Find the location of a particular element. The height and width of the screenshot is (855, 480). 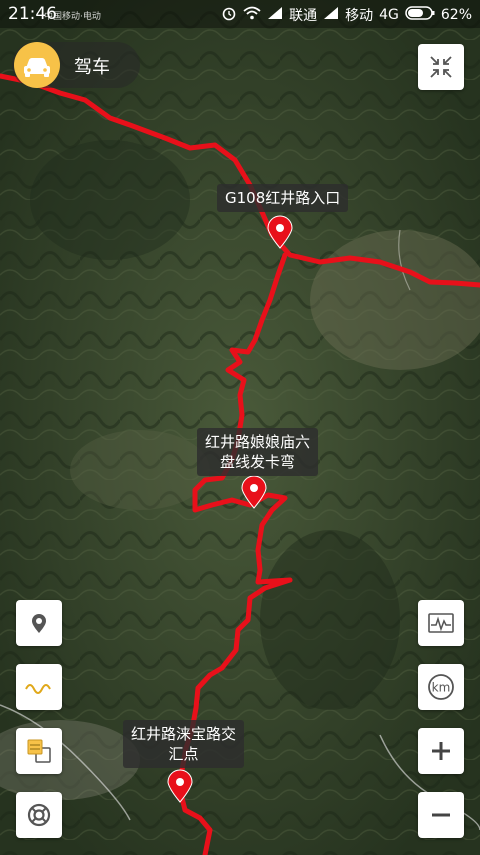

distance-unit-button: km is located at coordinates (441, 687).